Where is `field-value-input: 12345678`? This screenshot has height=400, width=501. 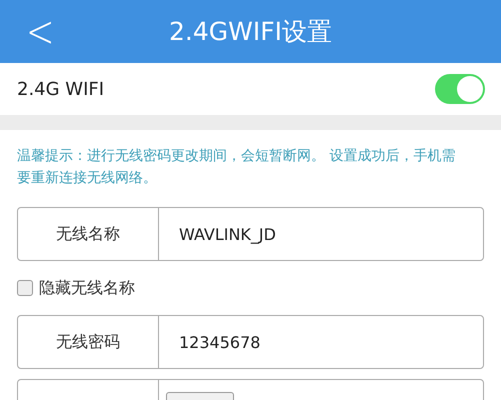 field-value-input: 12345678 is located at coordinates (320, 342).